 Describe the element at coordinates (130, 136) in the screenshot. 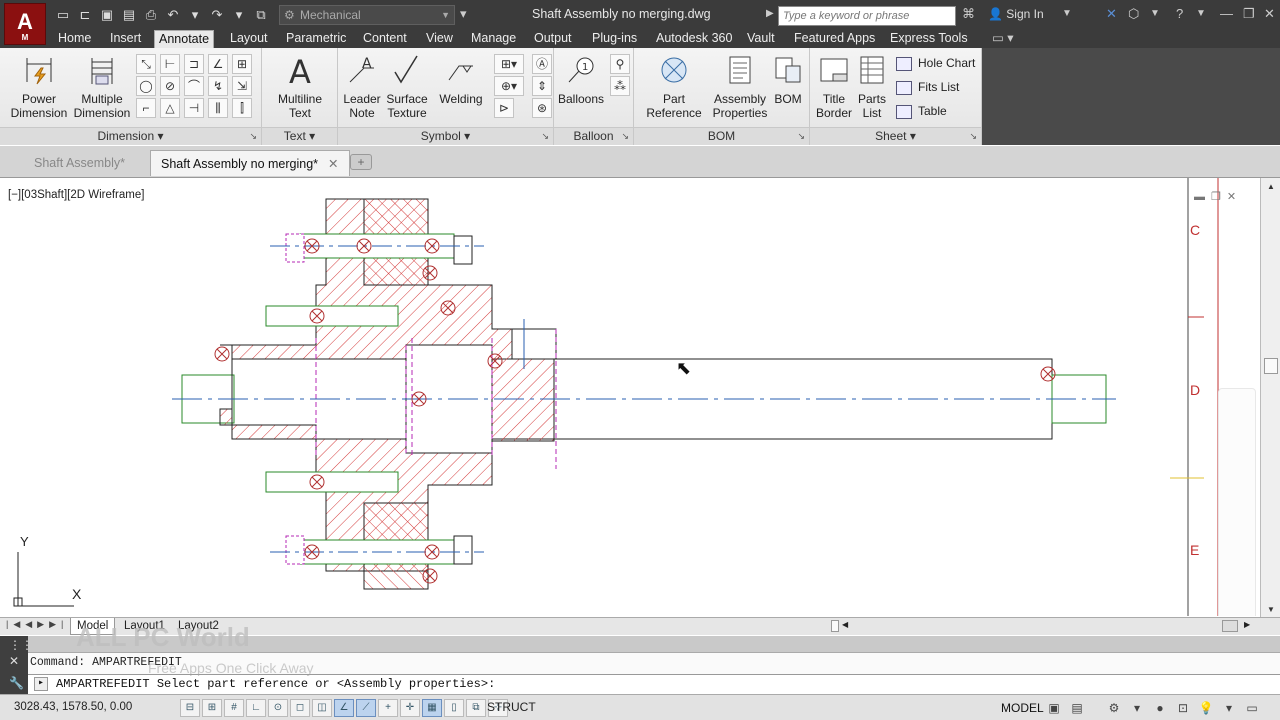

I see `panel-title-dimension: Dimension ▾ ↘` at that location.